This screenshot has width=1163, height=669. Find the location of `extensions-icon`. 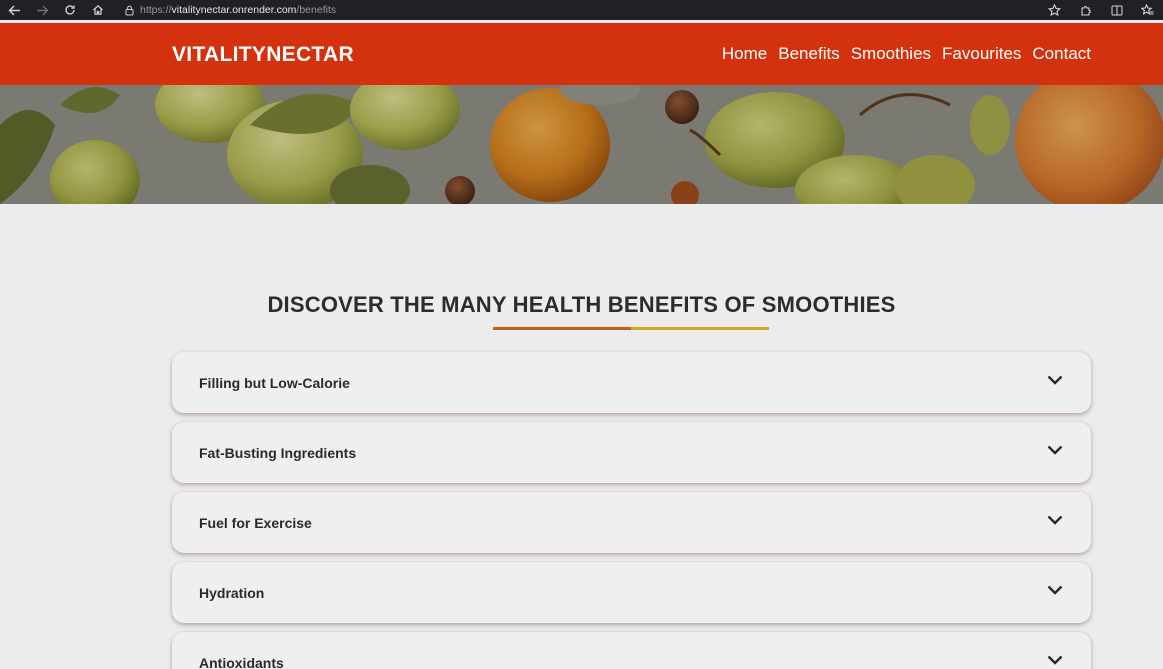

extensions-icon is located at coordinates (1085, 10).